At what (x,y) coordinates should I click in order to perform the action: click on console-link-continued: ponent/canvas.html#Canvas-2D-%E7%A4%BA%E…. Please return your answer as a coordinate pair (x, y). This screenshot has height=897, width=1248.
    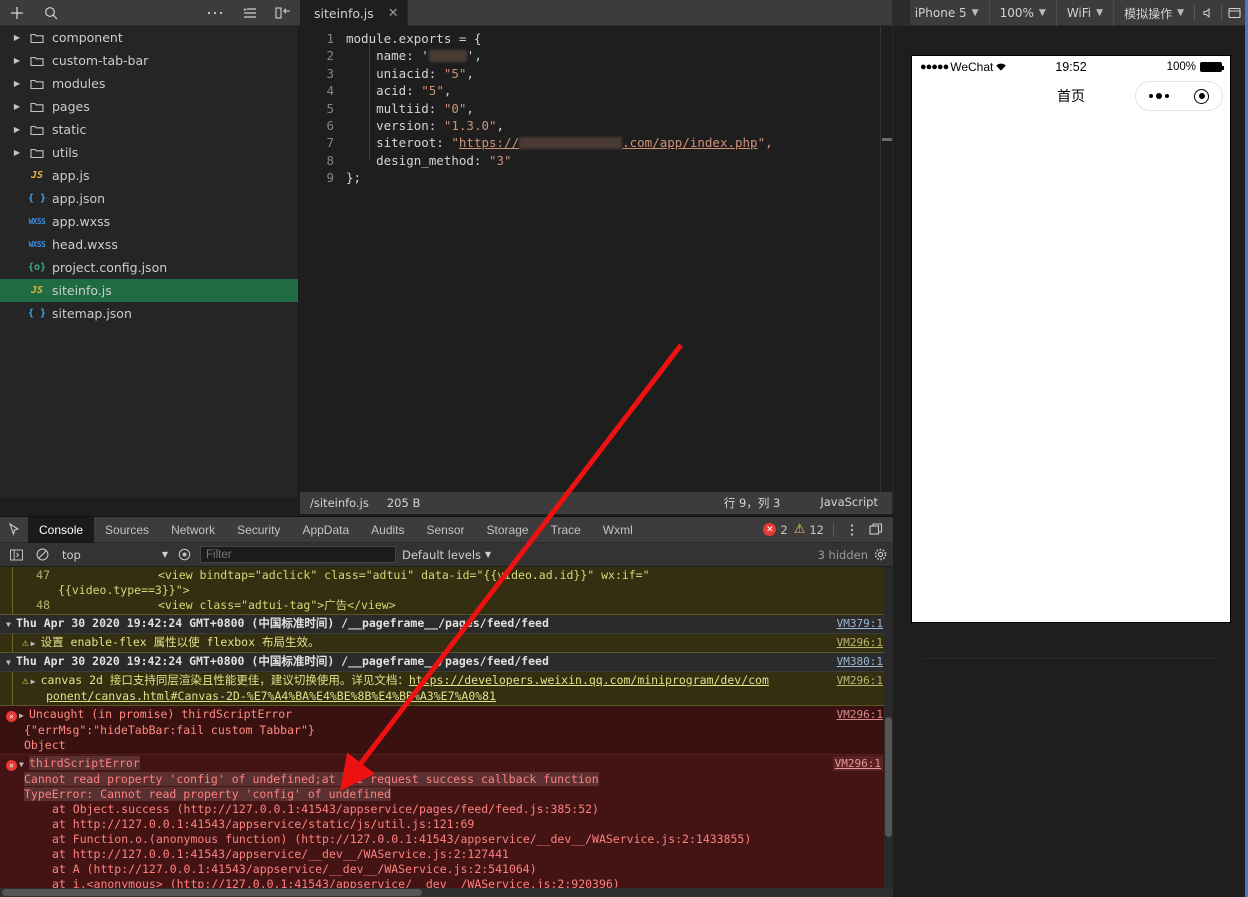
    Looking at the image, I should click on (449, 696).